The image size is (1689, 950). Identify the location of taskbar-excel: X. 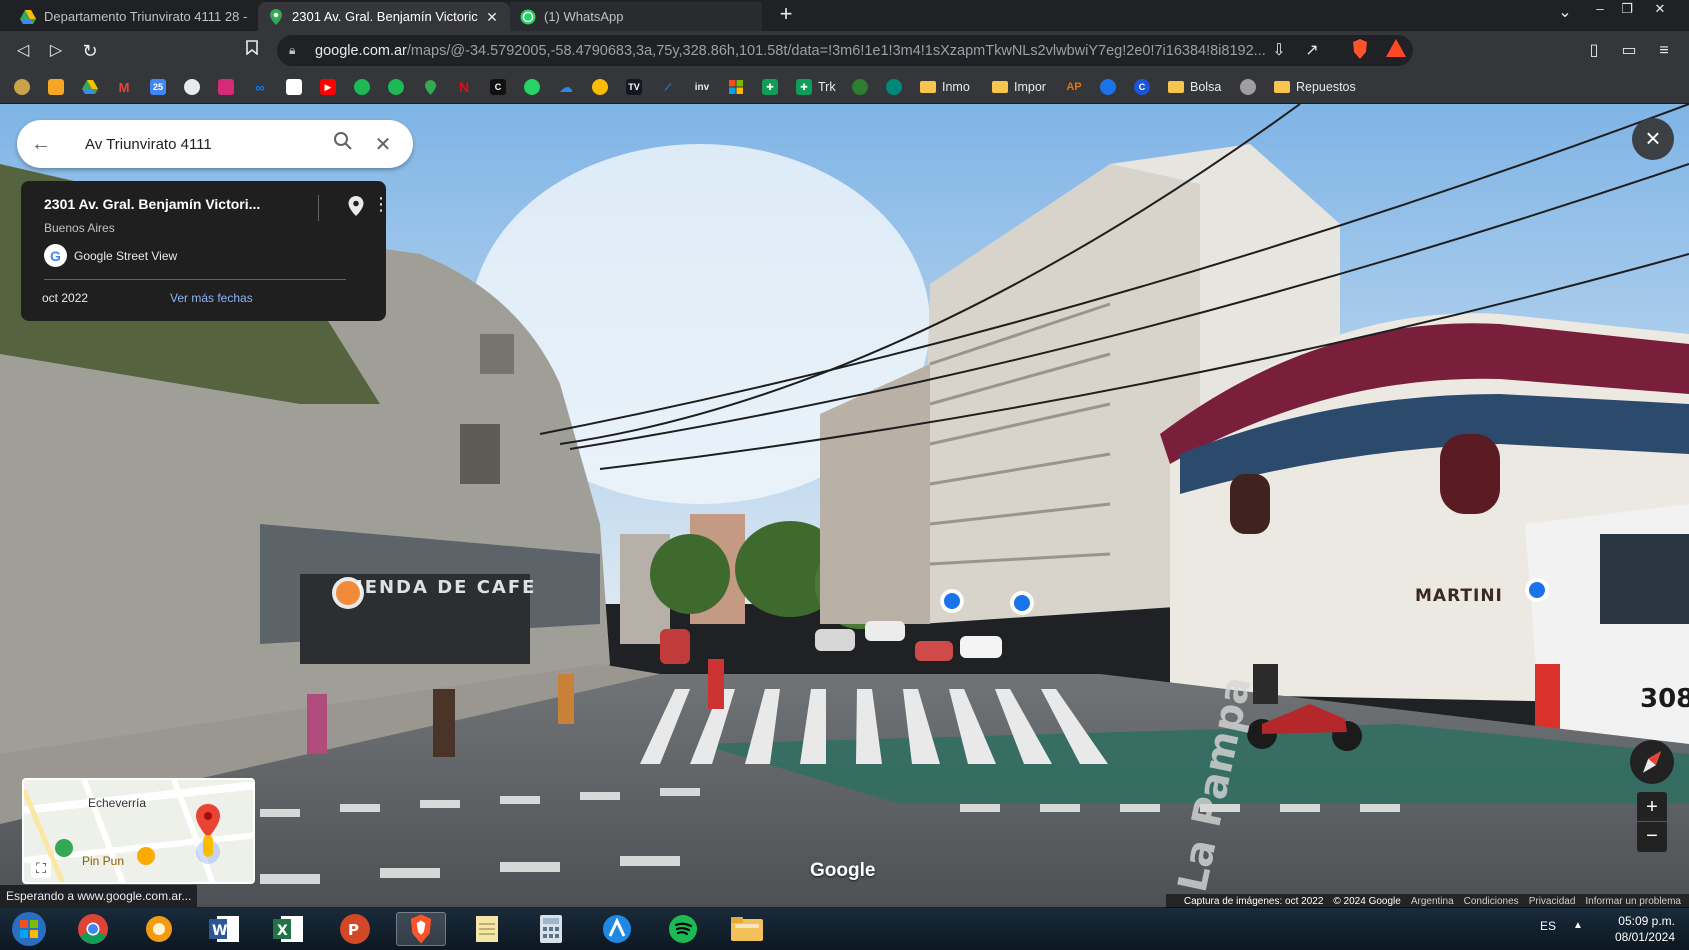
(289, 929).